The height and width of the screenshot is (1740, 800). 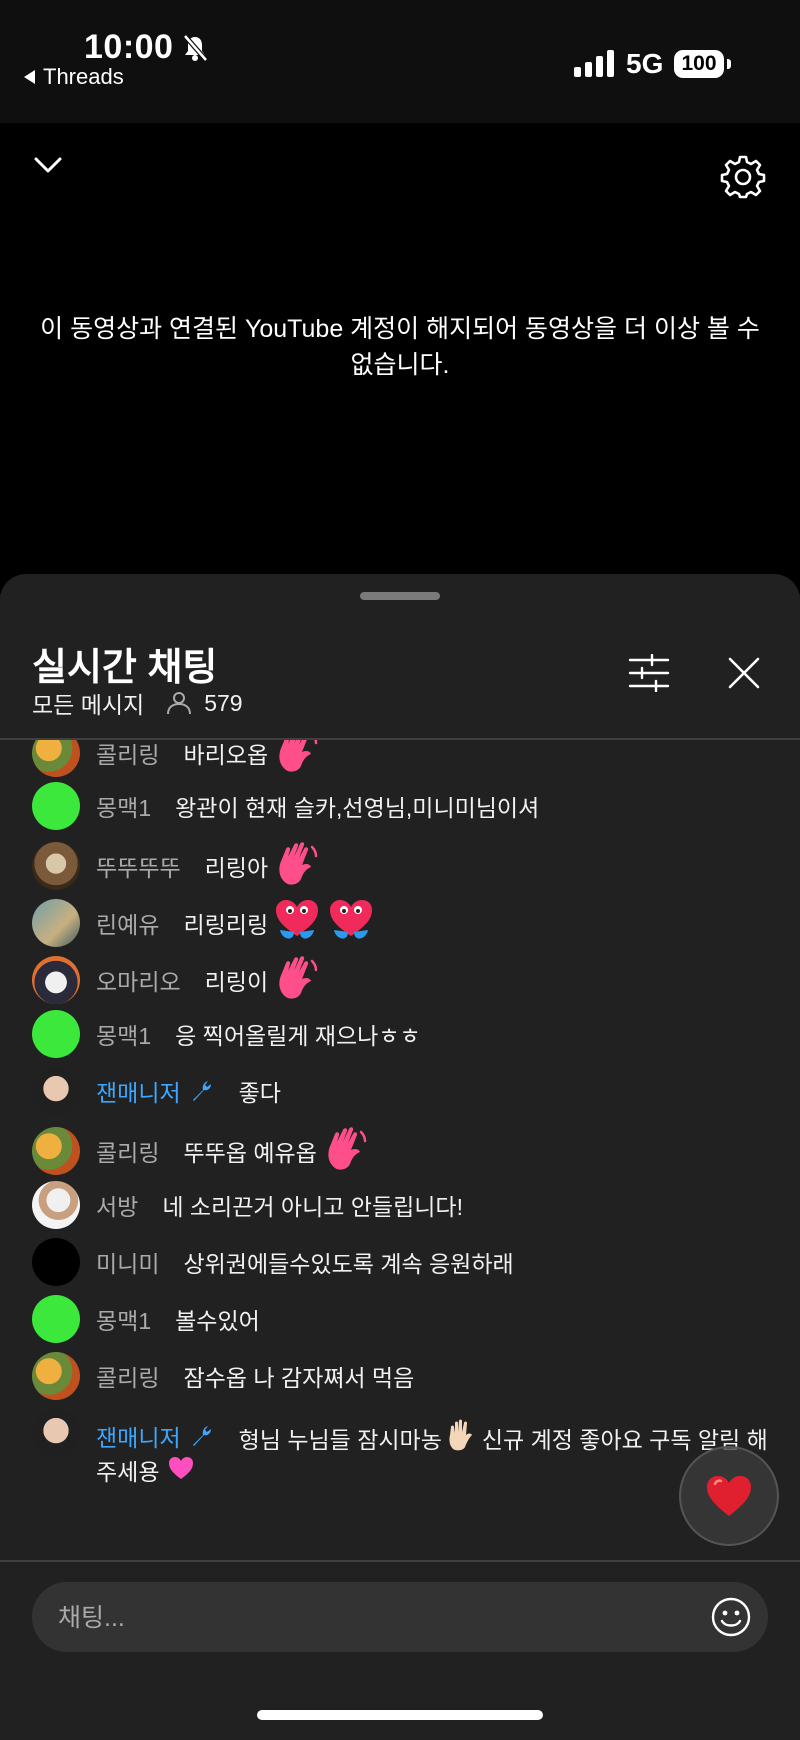 What do you see at coordinates (223, 702) in the screenshot?
I see `viewer-count: 579` at bounding box center [223, 702].